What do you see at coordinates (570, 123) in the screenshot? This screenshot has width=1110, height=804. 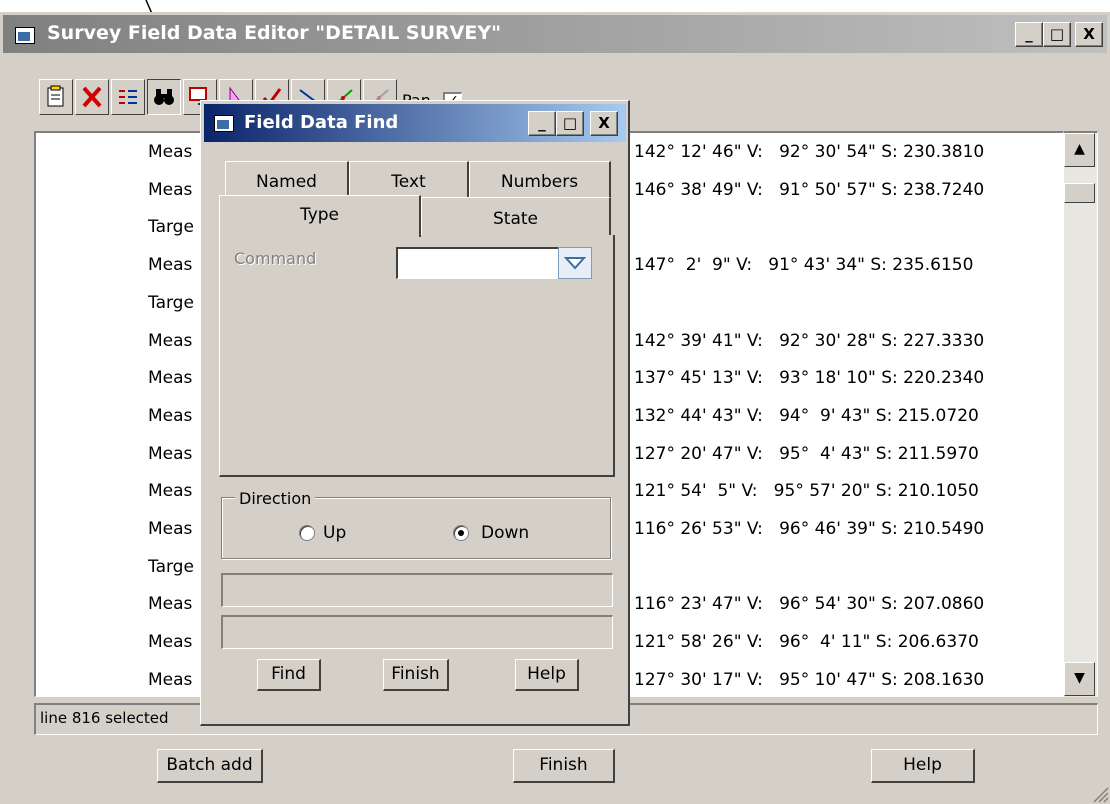 I see `dialog-maximize-button: □` at bounding box center [570, 123].